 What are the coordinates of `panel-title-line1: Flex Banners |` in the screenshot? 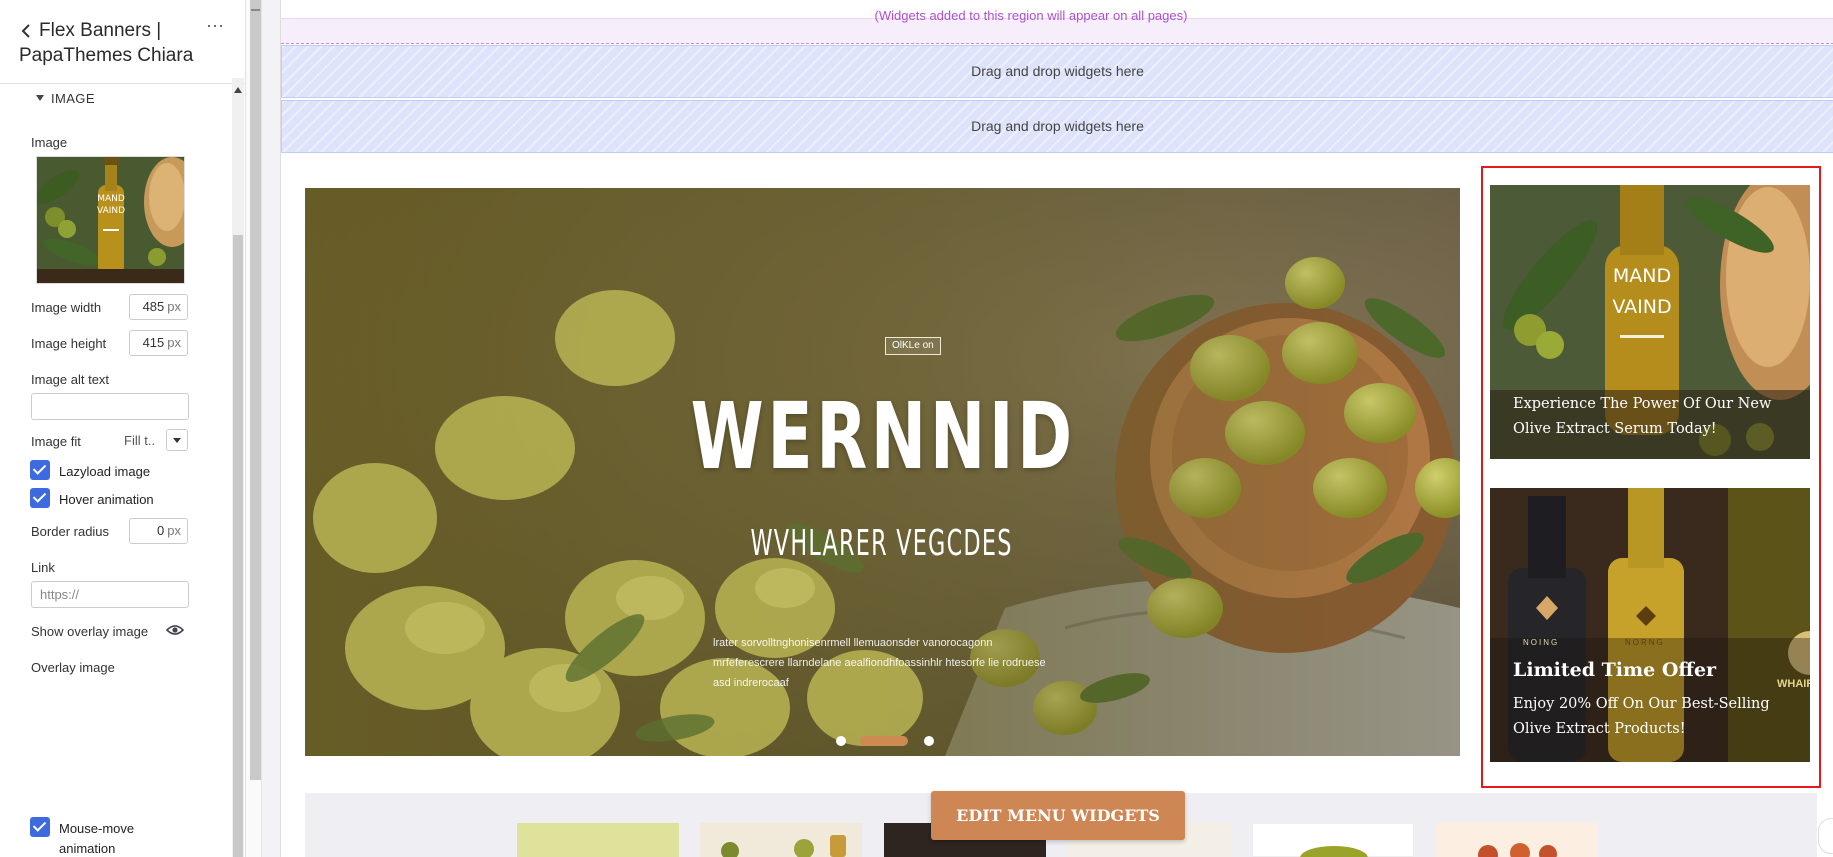 It's located at (100, 30).